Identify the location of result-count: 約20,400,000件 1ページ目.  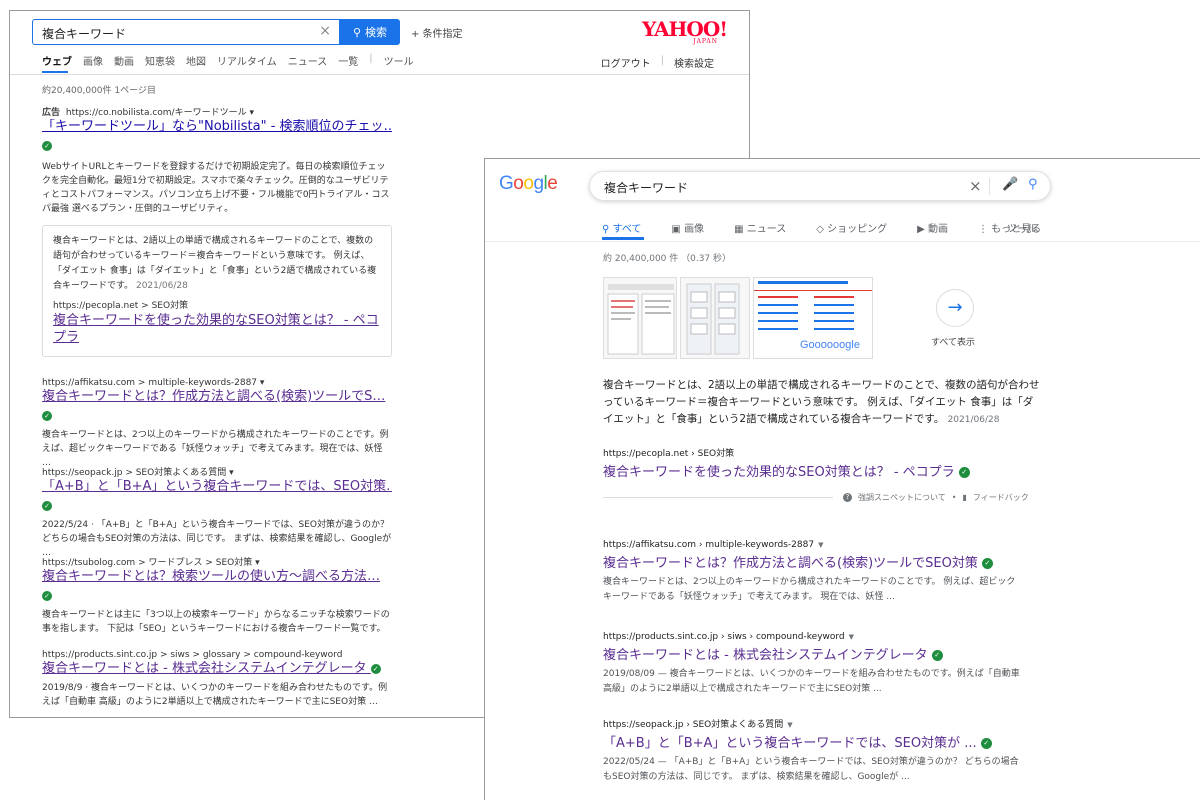
(99, 91).